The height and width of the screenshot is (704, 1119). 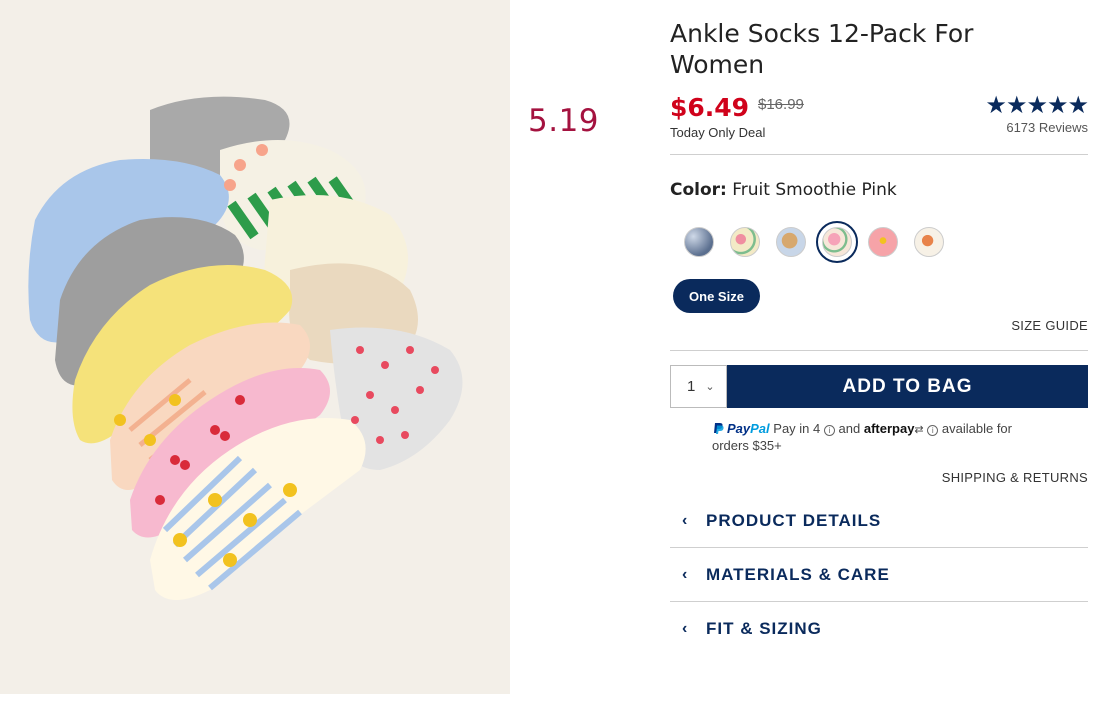 What do you see at coordinates (719, 428) in the screenshot?
I see `paypal-icon` at bounding box center [719, 428].